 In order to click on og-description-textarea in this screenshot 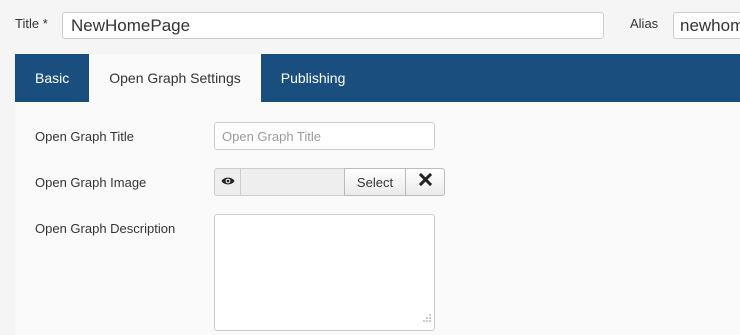, I will do `click(324, 272)`.